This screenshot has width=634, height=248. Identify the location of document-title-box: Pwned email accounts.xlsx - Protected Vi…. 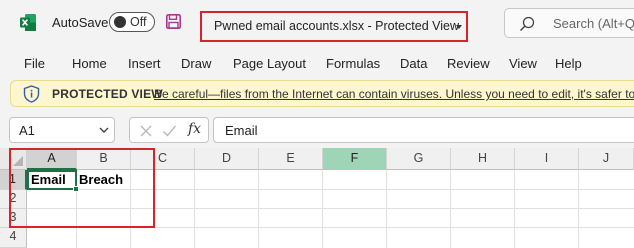
(334, 26).